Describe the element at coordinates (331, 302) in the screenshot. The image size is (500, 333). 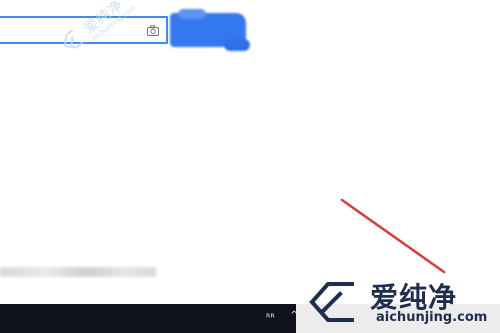
I see `brand-logo-icon` at that location.